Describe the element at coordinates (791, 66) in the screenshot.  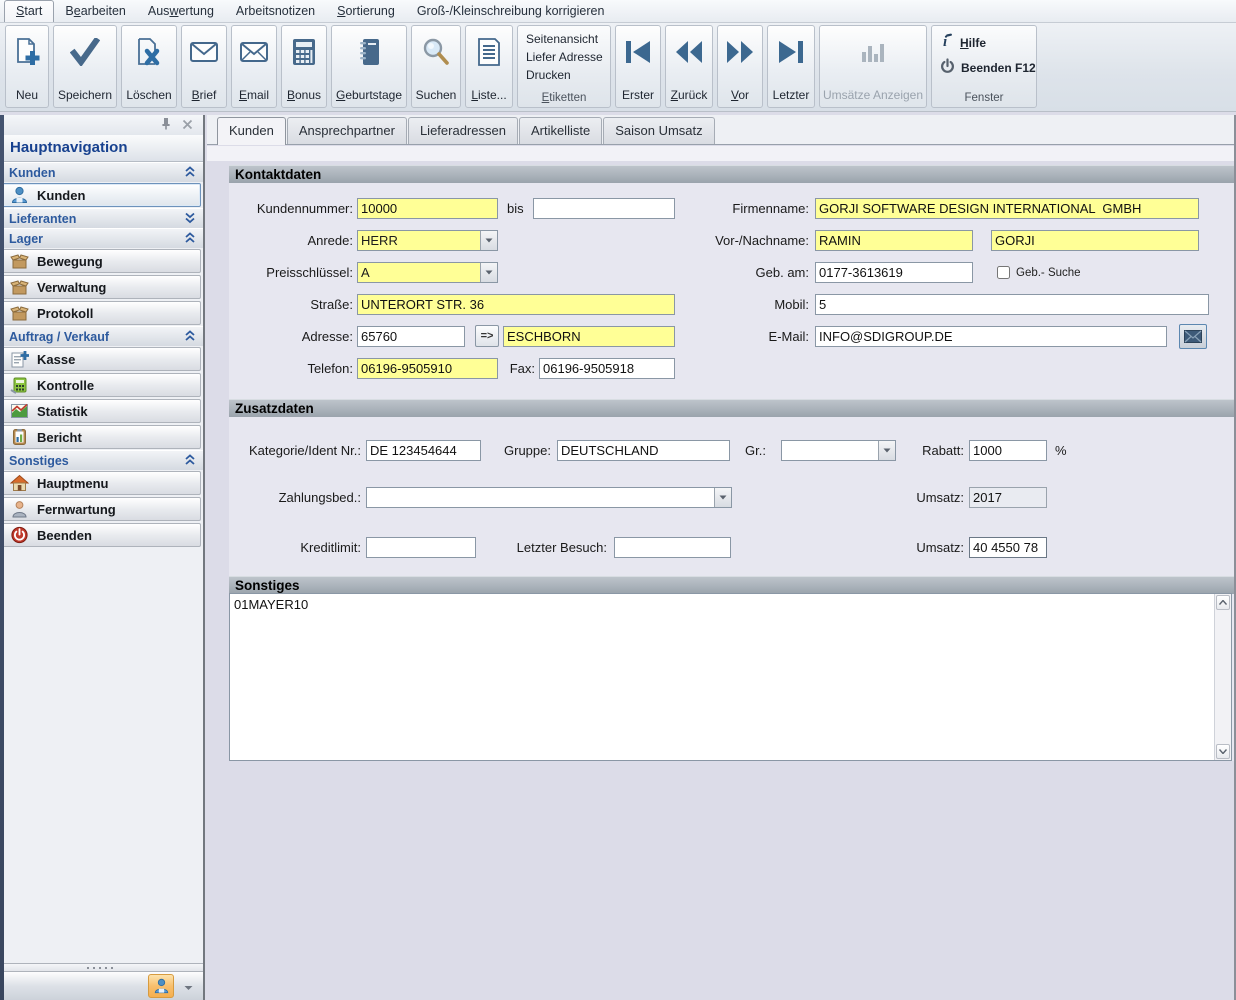
I see `letzter-button: Letzter` at that location.